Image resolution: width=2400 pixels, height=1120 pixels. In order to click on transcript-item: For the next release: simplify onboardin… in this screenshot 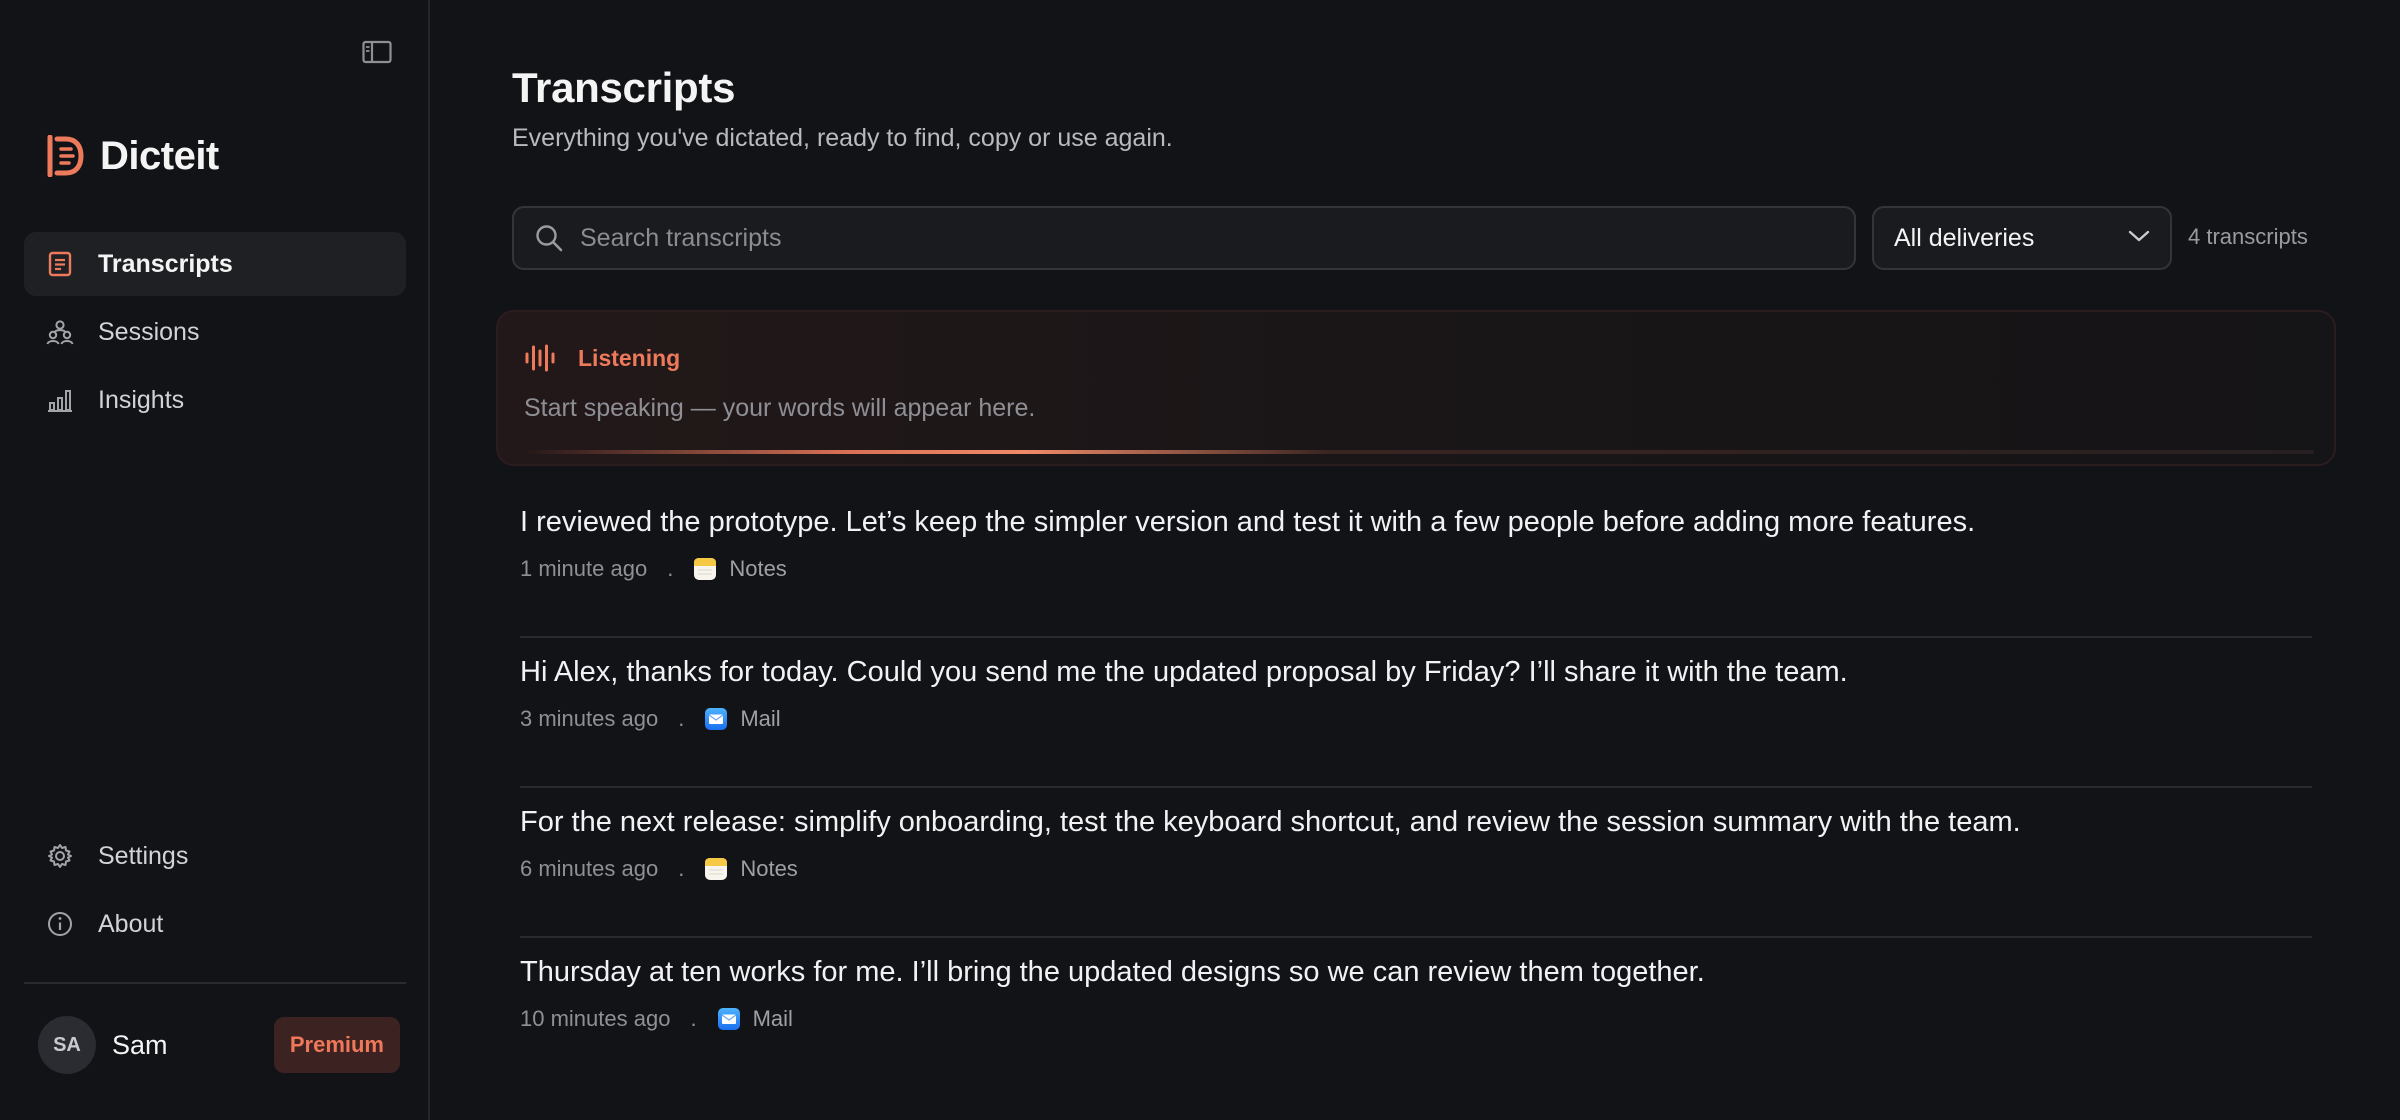, I will do `click(1416, 863)`.